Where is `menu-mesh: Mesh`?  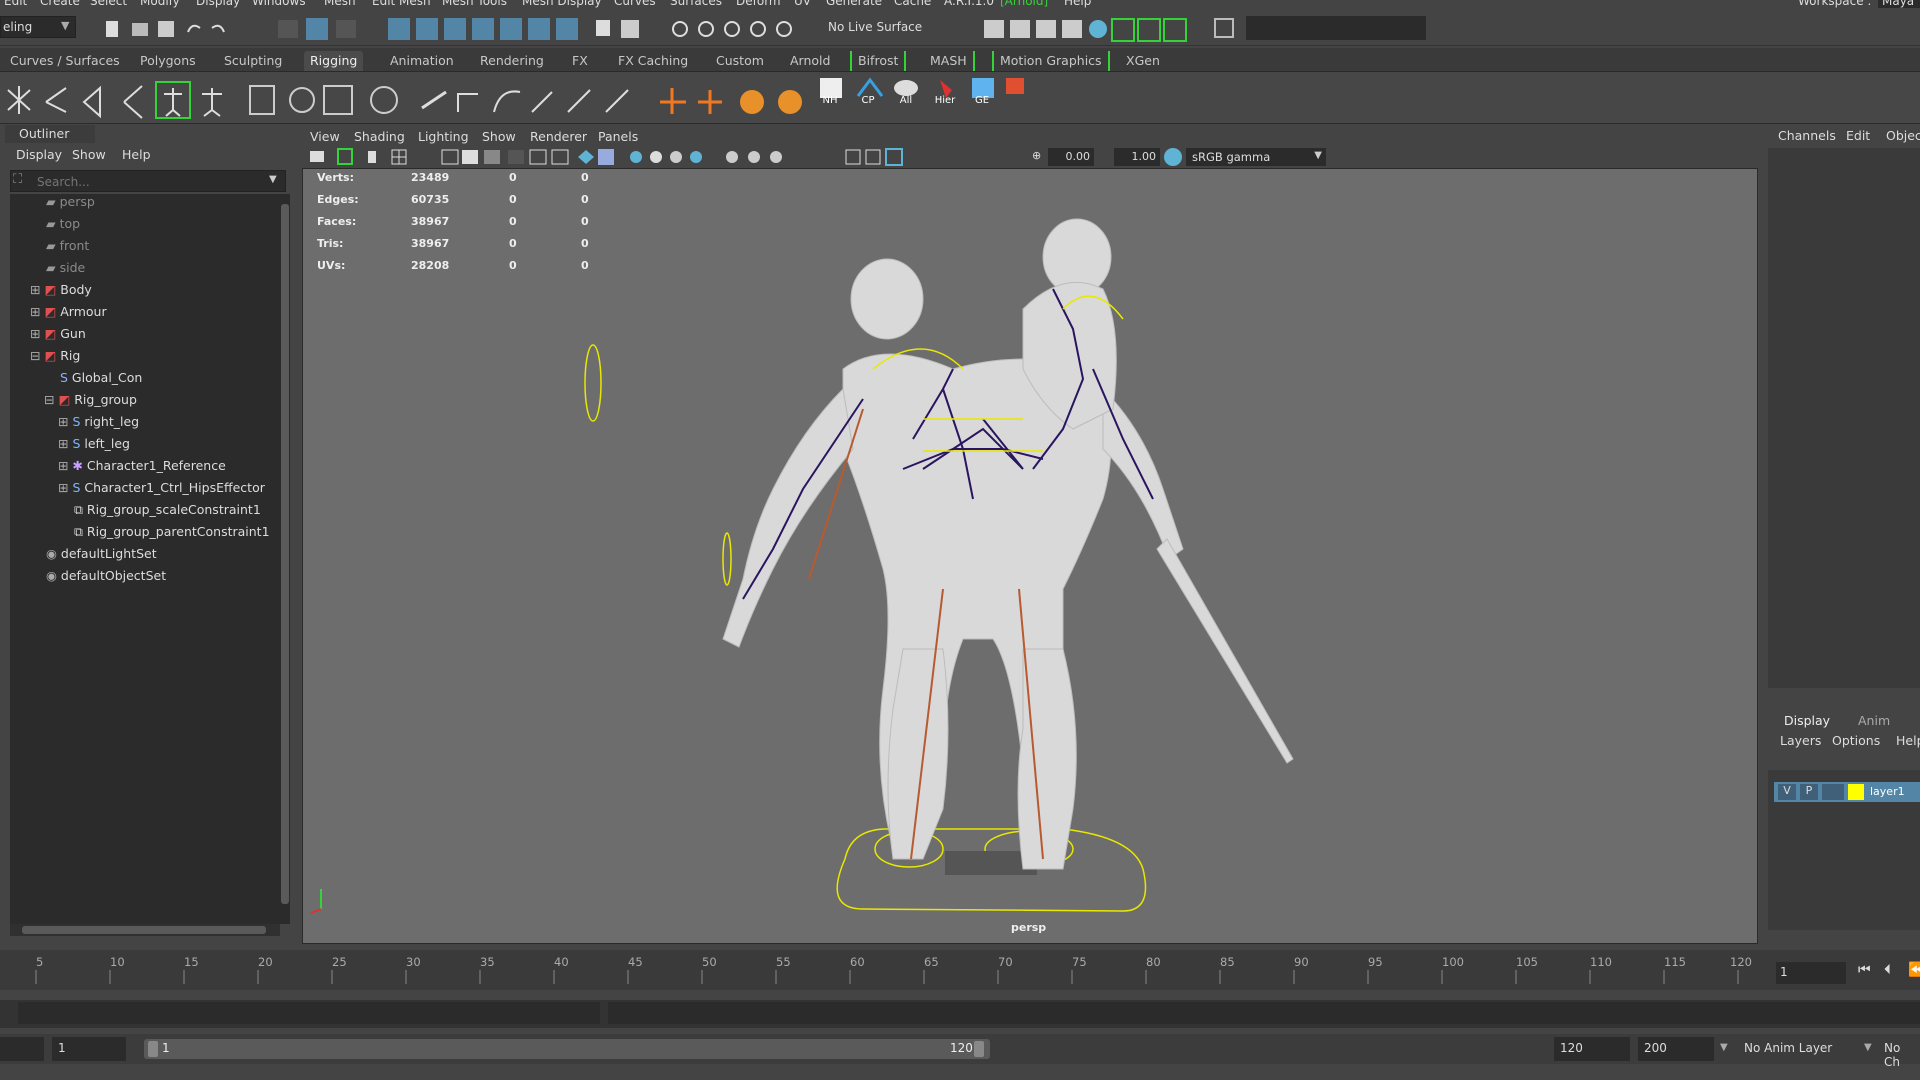 menu-mesh: Mesh is located at coordinates (340, 4).